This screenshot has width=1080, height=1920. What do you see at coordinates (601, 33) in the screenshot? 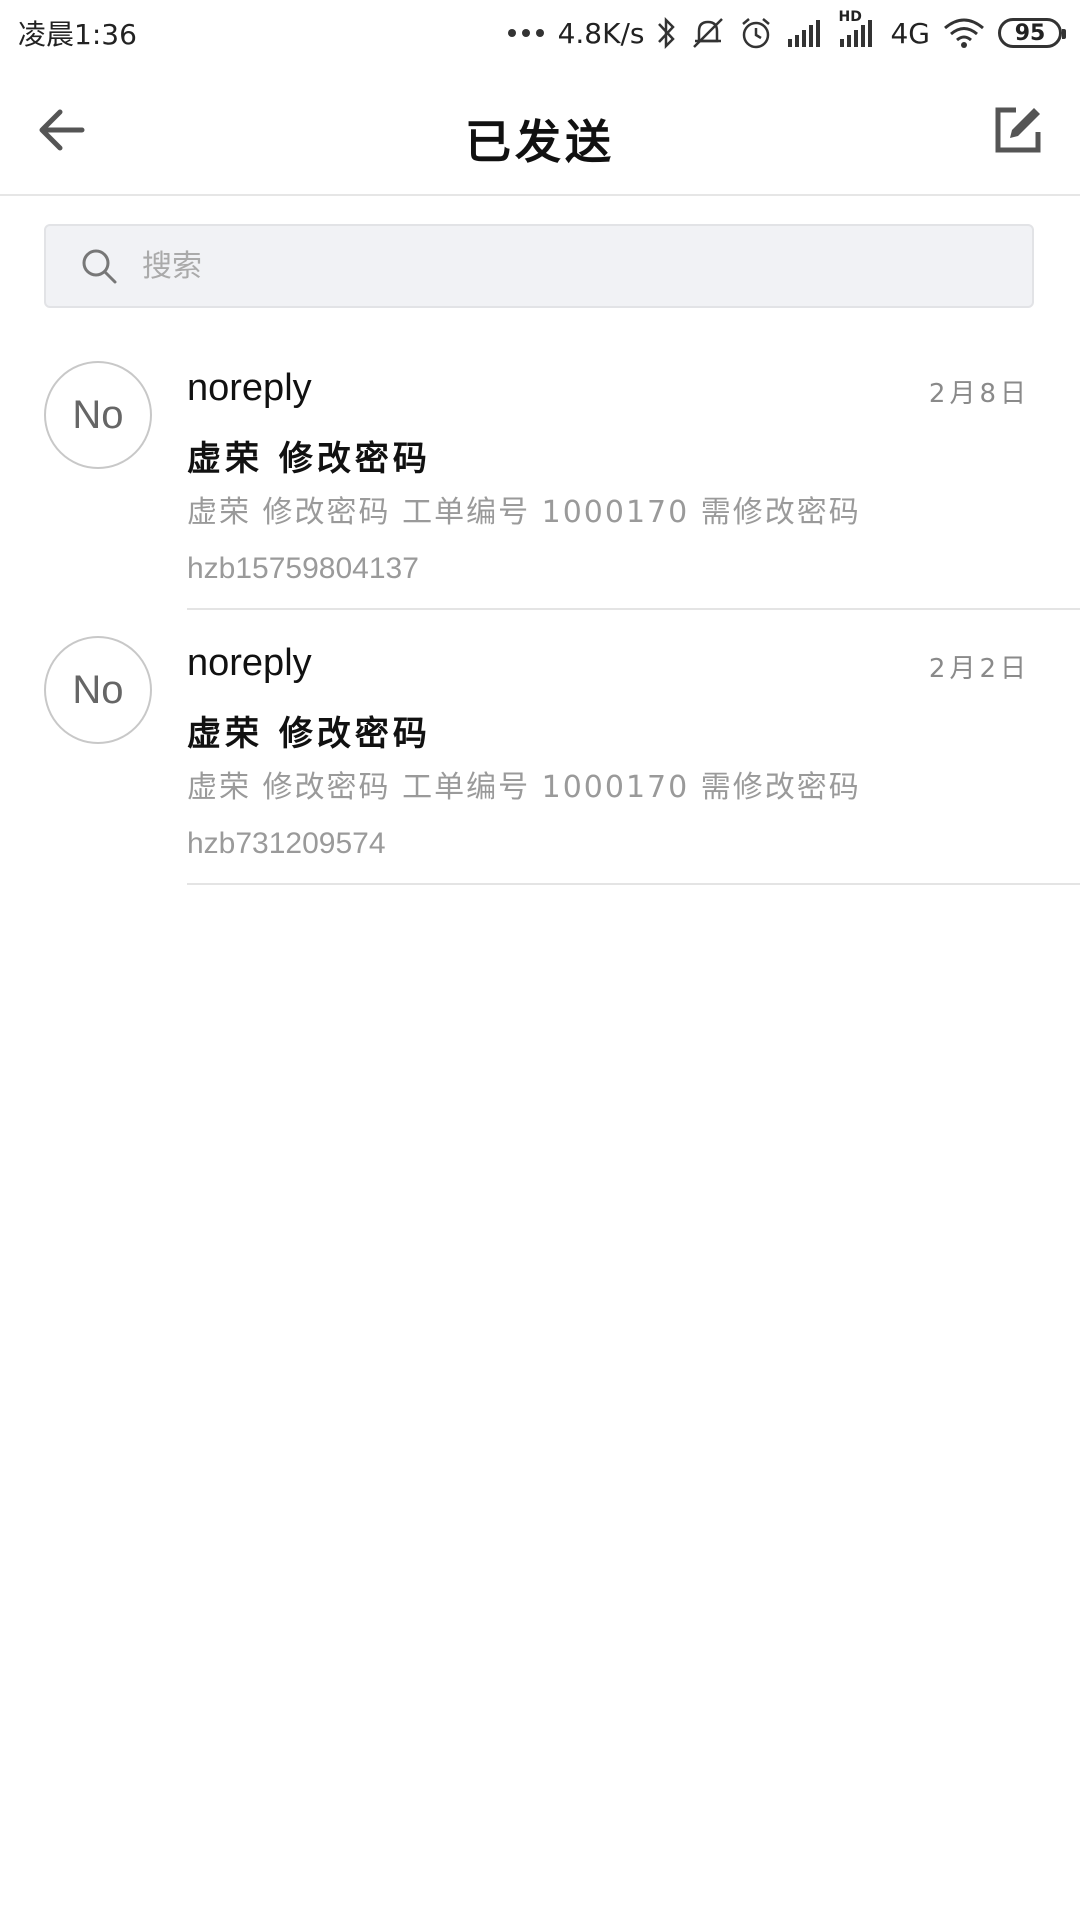
I see `network-speed: 4.8K/s` at bounding box center [601, 33].